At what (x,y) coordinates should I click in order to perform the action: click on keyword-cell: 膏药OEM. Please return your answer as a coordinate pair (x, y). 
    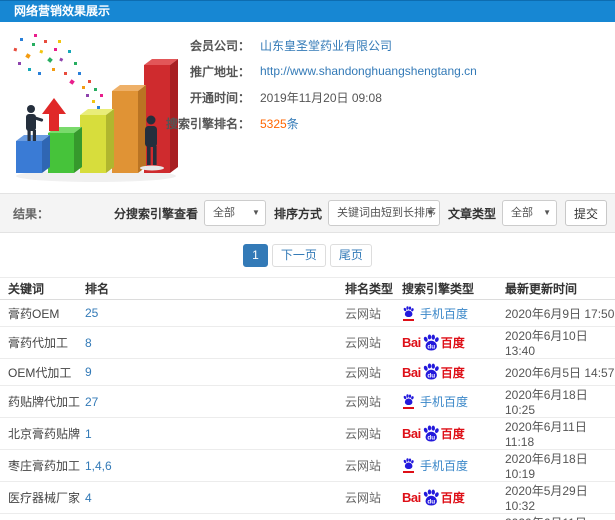
    Looking at the image, I should click on (42, 313).